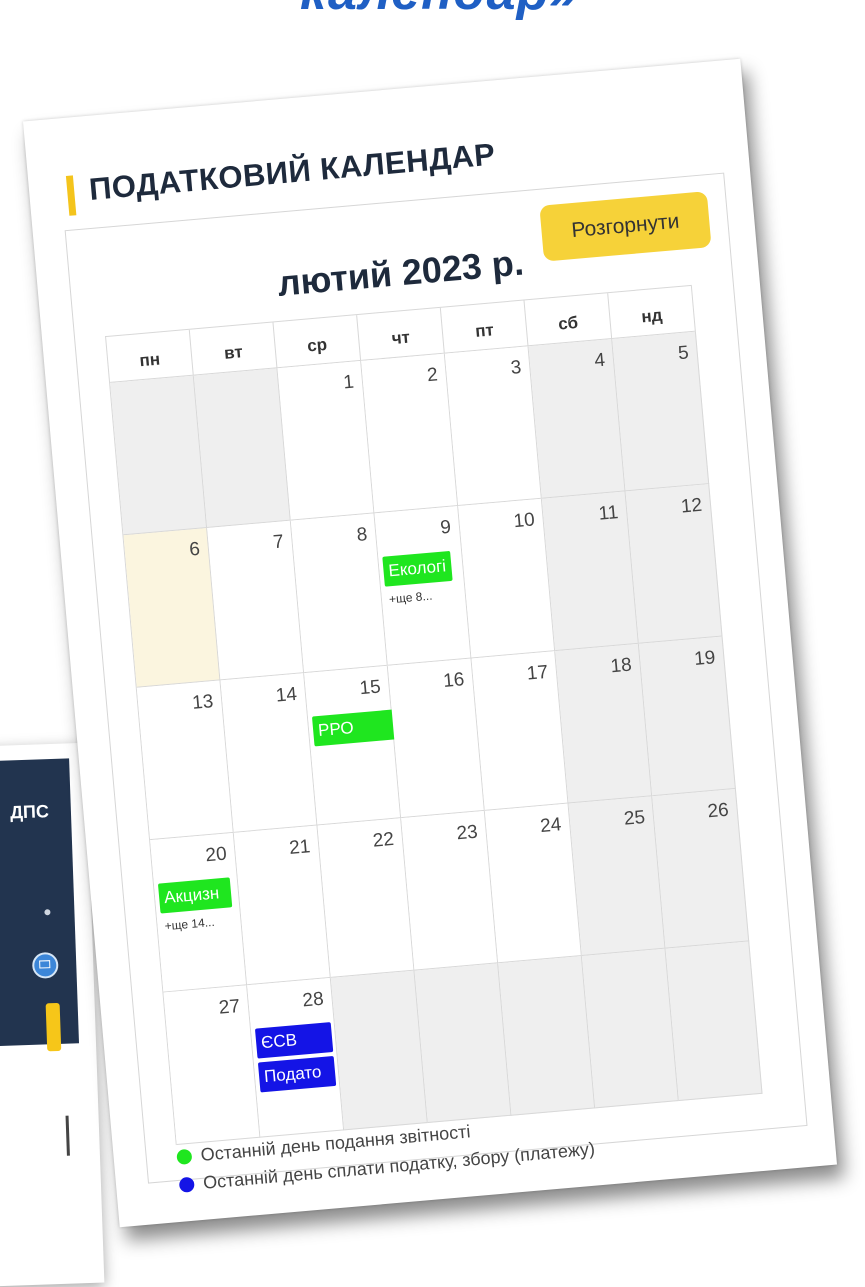 Image resolution: width=865 pixels, height=1287 pixels. What do you see at coordinates (621, 666) in the screenshot?
I see `day-number: 18` at bounding box center [621, 666].